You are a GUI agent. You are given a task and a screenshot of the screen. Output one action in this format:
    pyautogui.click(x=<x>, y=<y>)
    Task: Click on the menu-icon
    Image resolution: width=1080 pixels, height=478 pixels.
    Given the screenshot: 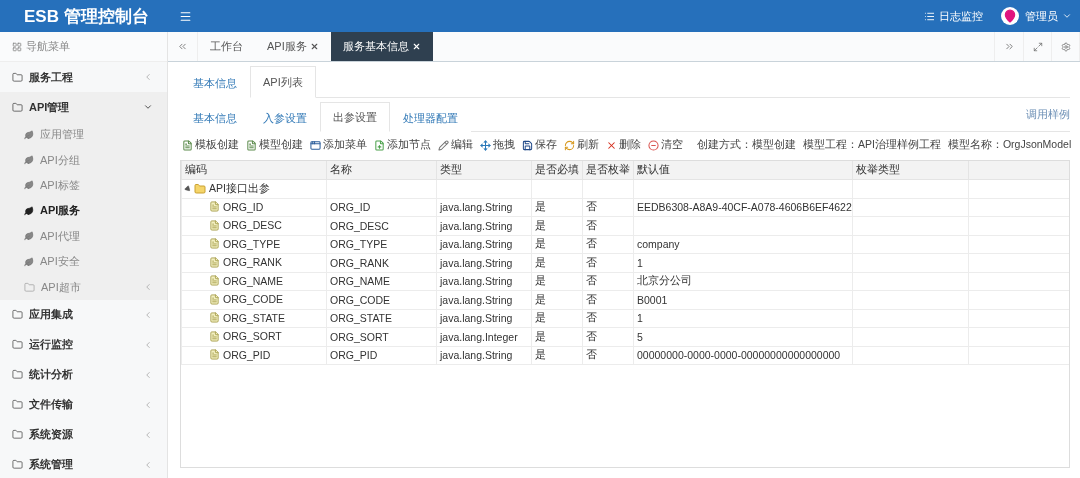 What is the action you would take?
    pyautogui.click(x=185, y=16)
    